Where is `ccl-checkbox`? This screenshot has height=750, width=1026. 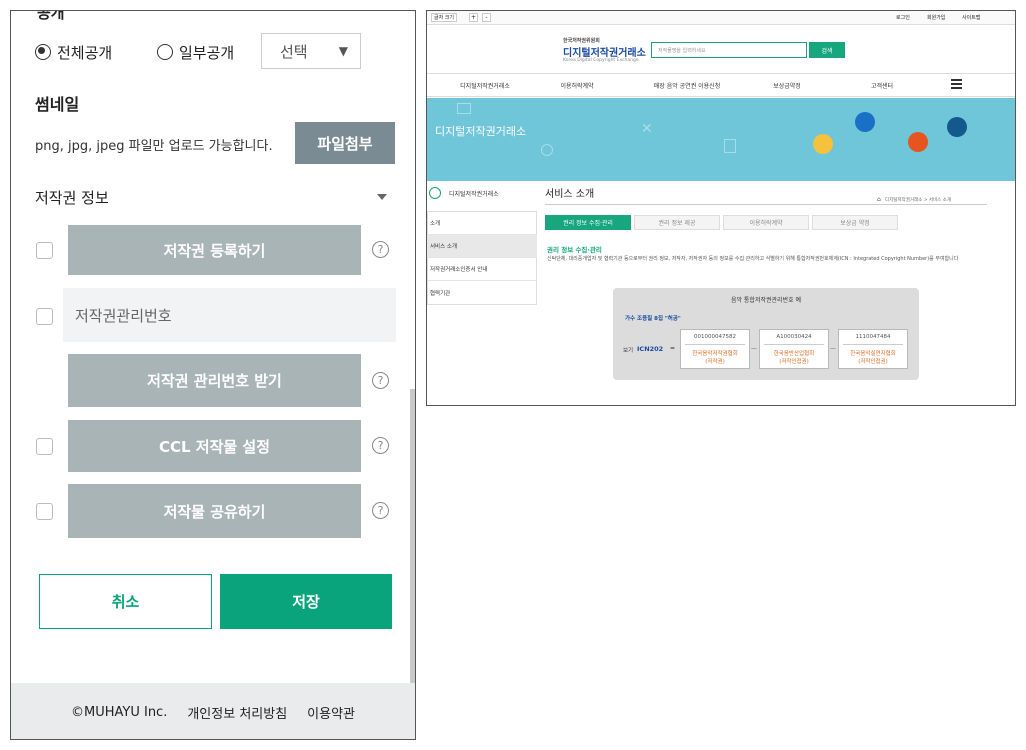
ccl-checkbox is located at coordinates (44, 446).